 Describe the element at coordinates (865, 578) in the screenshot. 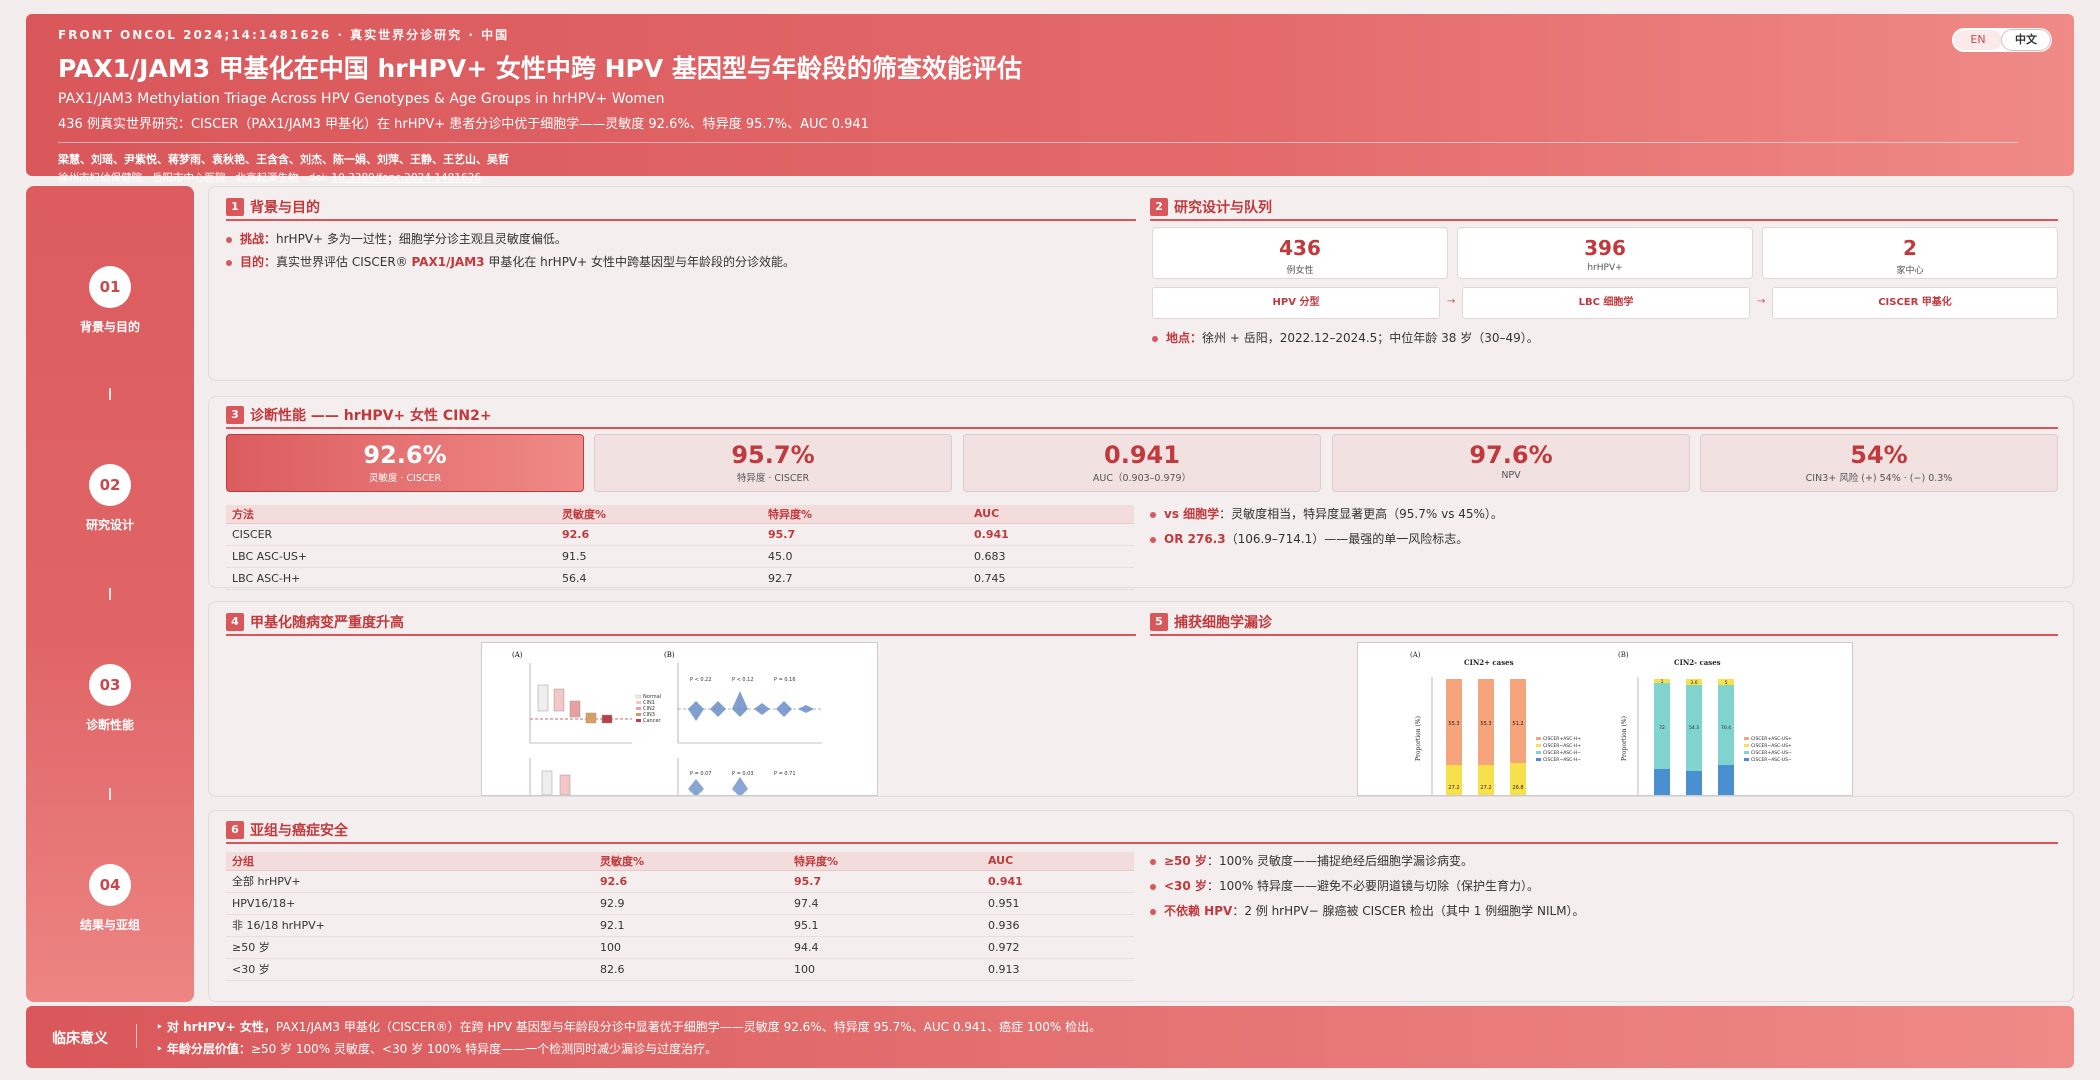

I see `cell: 92.7` at that location.